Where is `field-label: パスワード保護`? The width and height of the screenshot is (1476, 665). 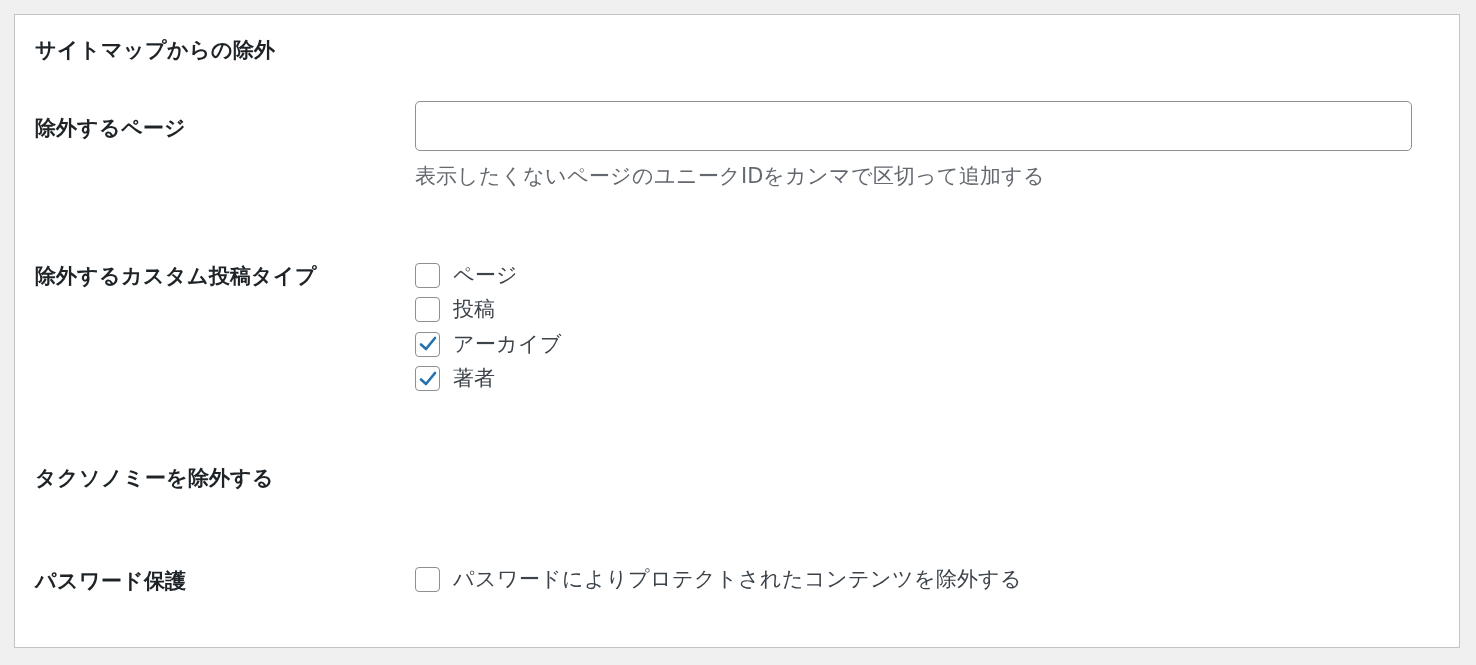 field-label: パスワード保護 is located at coordinates (111, 581).